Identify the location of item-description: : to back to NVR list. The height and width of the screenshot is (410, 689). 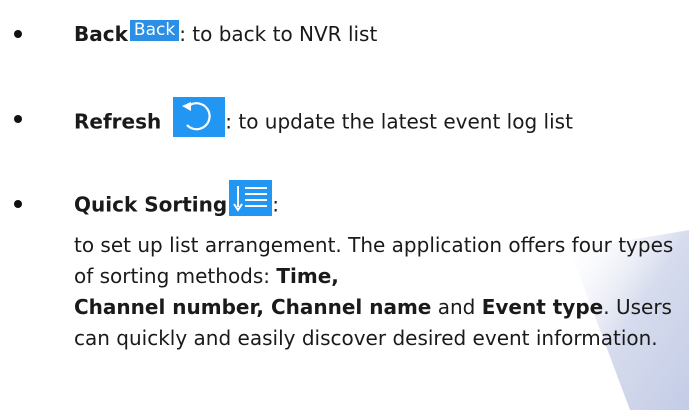
(278, 34).